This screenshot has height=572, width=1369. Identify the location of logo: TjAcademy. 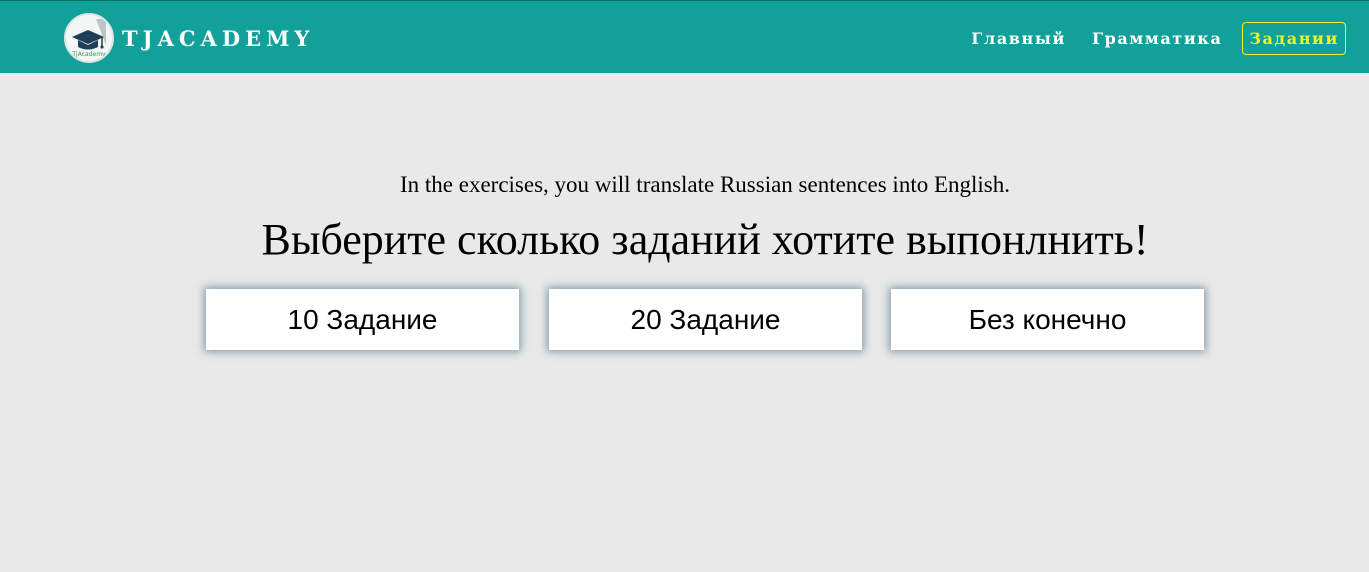
(89, 38).